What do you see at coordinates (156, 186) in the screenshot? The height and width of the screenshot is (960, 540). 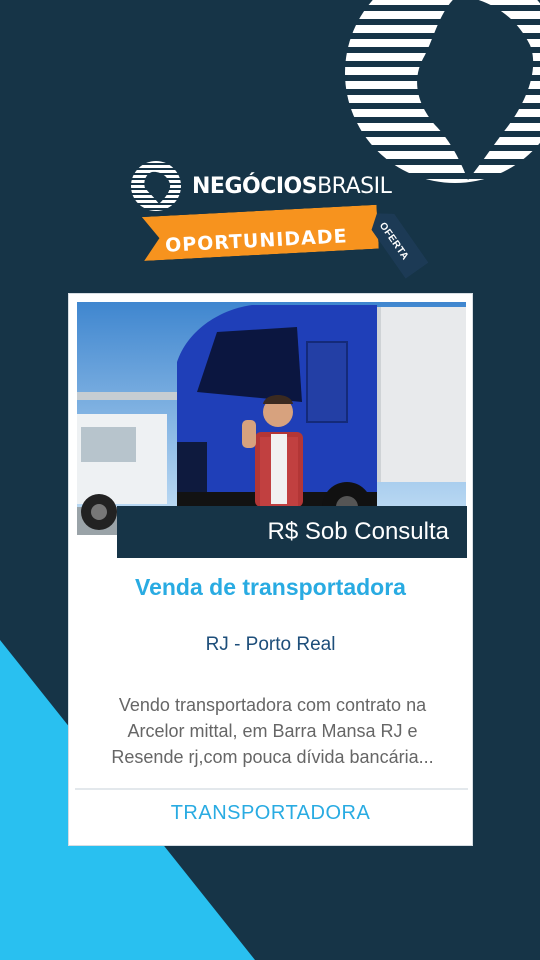 I see `brazil-globe-logo-icon` at bounding box center [156, 186].